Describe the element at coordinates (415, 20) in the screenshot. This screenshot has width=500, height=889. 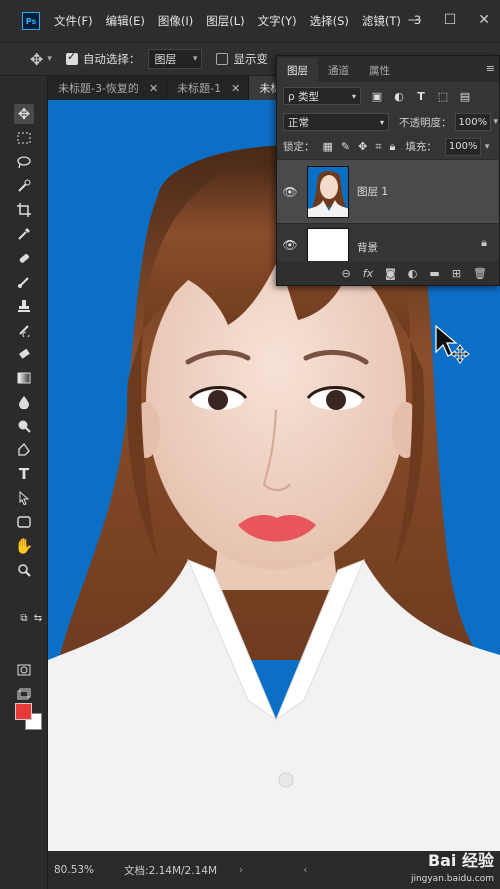
I see `minimize-button: —` at that location.